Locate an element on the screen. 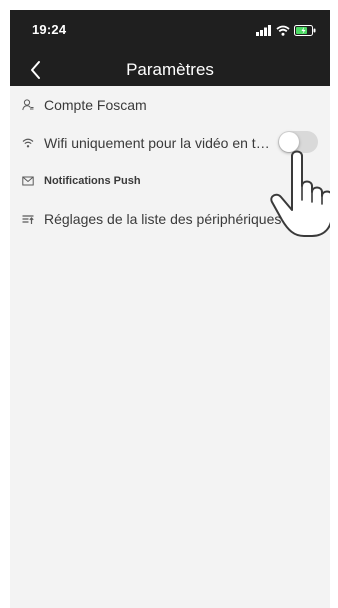 Image resolution: width=338 pixels, height=608 pixels. user-icon is located at coordinates (28, 105).